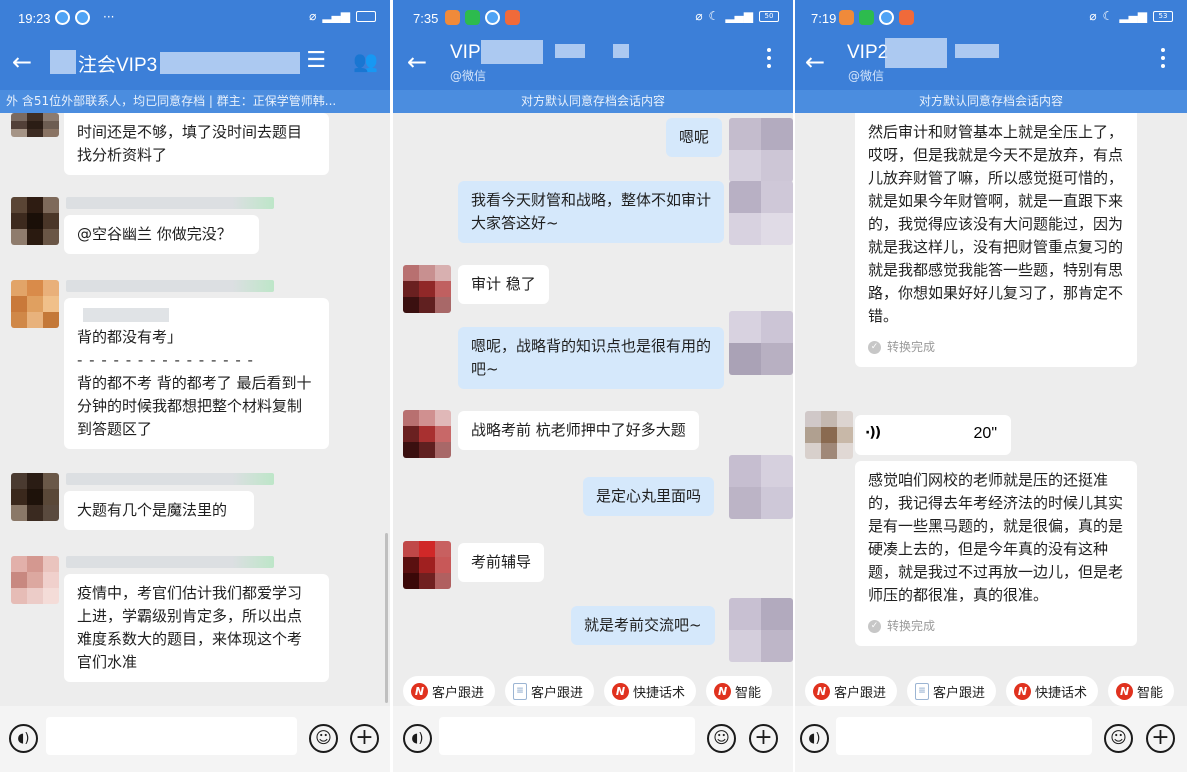 The image size is (1187, 772). Describe the element at coordinates (643, 625) in the screenshot. I see `message-bubble: 就是考前交流吧~` at that location.